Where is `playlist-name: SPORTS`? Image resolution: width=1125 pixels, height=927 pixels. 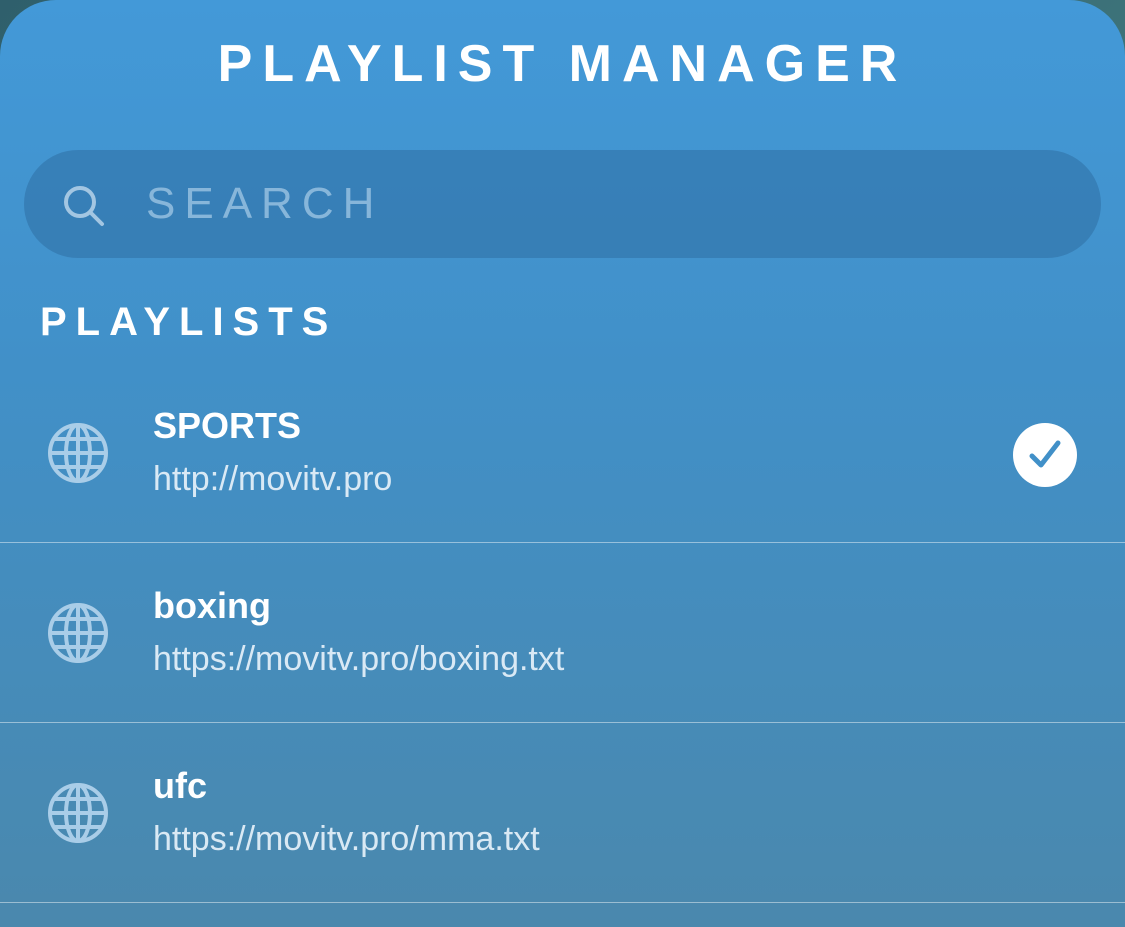
playlist-name: SPORTS is located at coordinates (227, 425).